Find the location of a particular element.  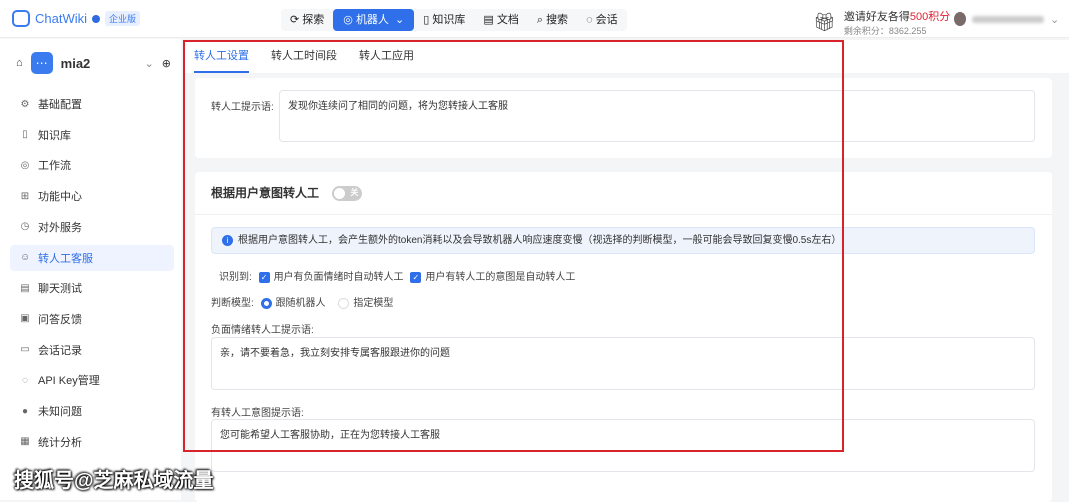

sidebar-item-label: API Key管理 is located at coordinates (69, 381).